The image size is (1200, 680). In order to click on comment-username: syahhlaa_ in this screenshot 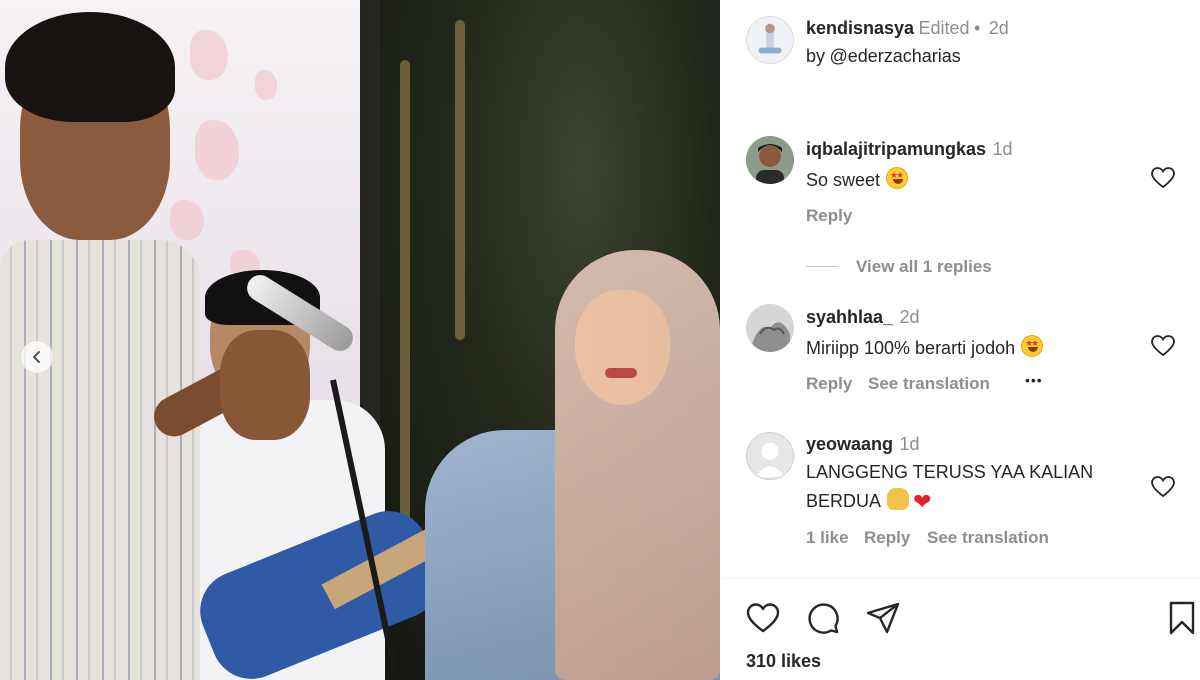, I will do `click(849, 317)`.